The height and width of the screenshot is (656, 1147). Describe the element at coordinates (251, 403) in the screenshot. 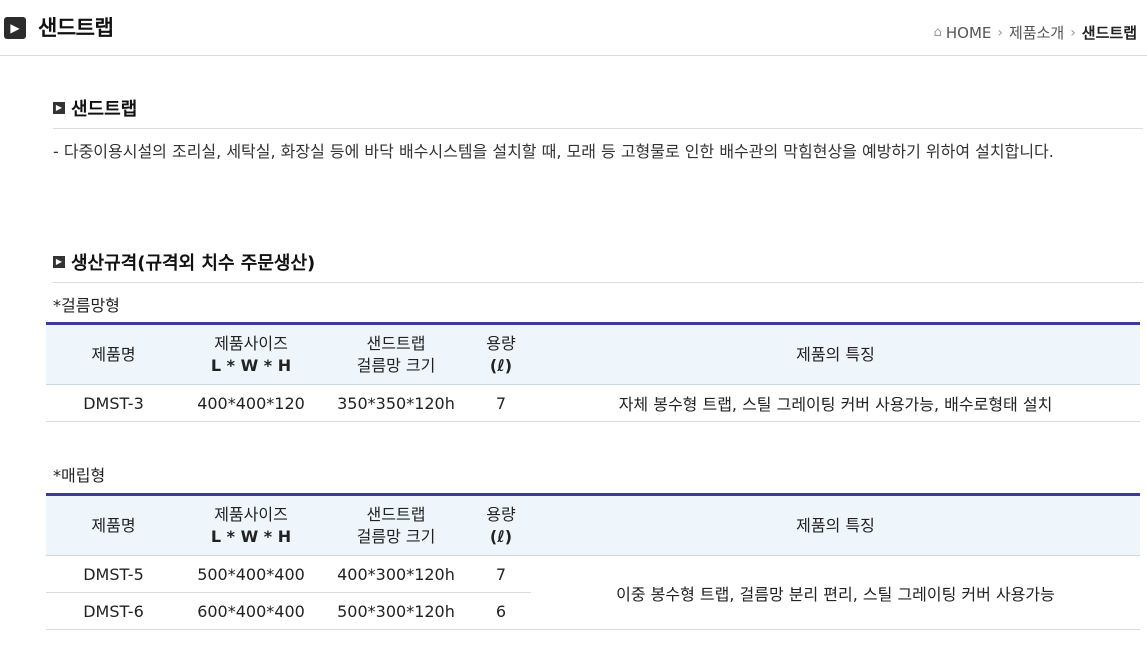

I see `cell-size: 400*400*120` at that location.